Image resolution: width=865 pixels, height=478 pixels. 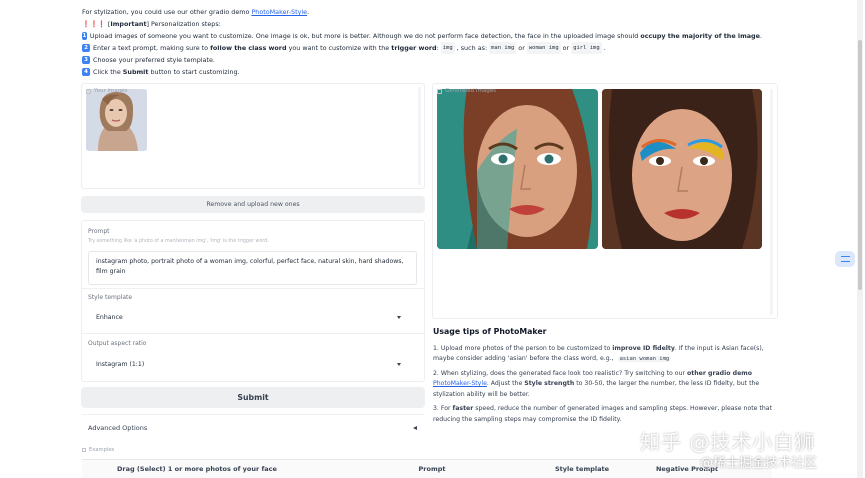 What do you see at coordinates (845, 259) in the screenshot?
I see `floating-menu-icon` at bounding box center [845, 259].